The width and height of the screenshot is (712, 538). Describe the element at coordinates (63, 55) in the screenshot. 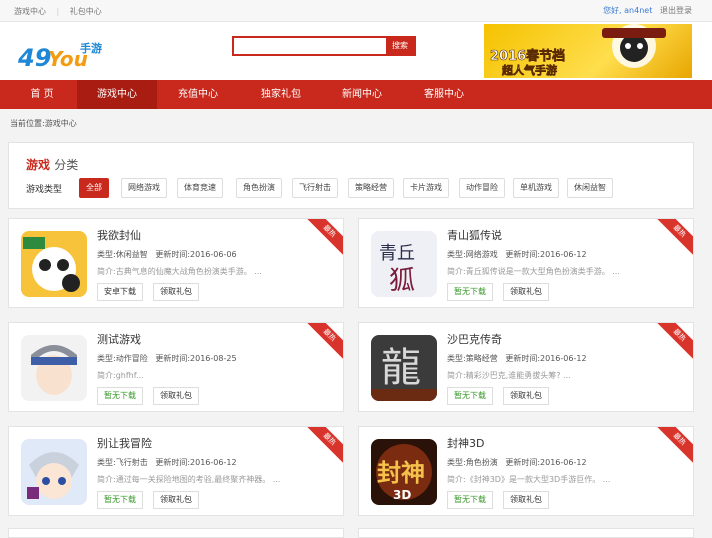

I see `site-logo: 49 You 手游` at that location.